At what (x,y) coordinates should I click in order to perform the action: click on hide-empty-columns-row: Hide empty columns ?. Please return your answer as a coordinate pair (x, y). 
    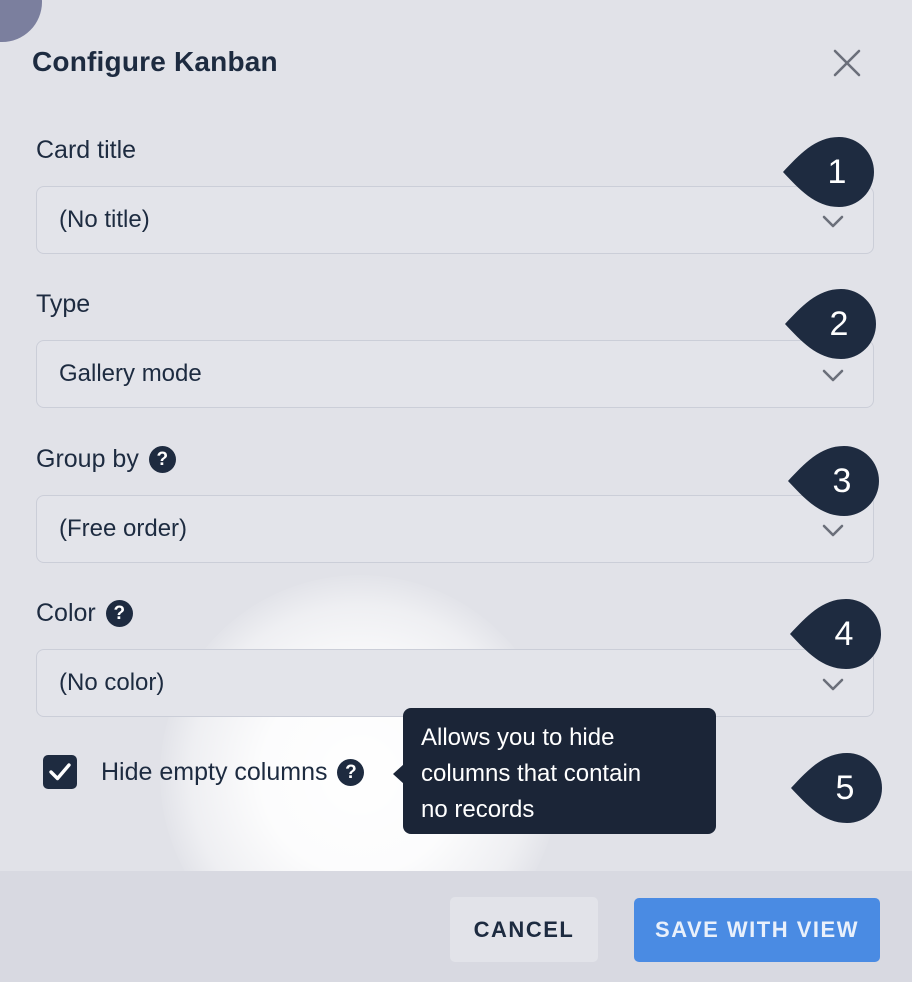
    Looking at the image, I should click on (204, 772).